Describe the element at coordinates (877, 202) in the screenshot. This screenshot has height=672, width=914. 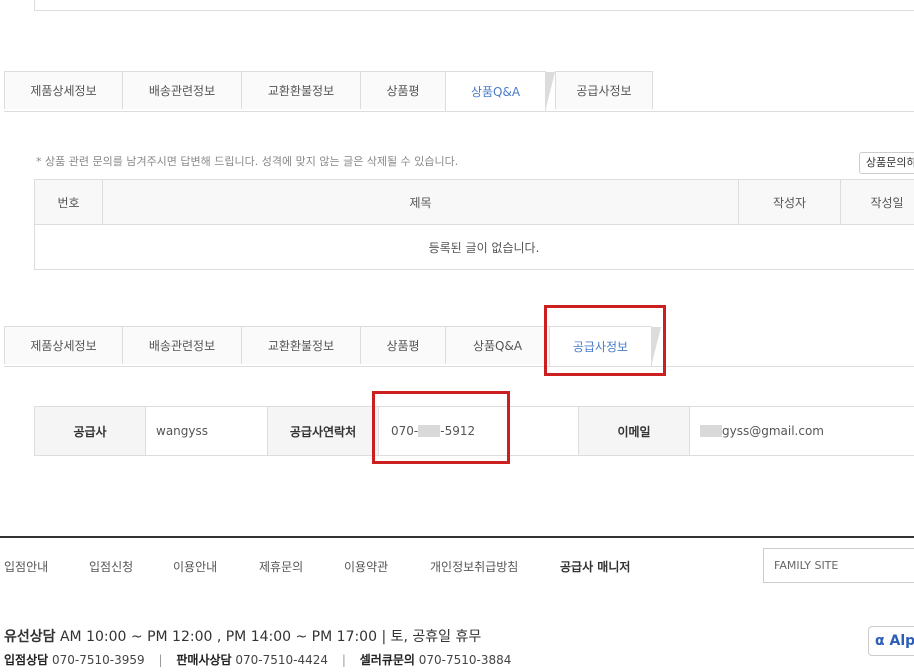
I see `column-date: 작성일` at that location.